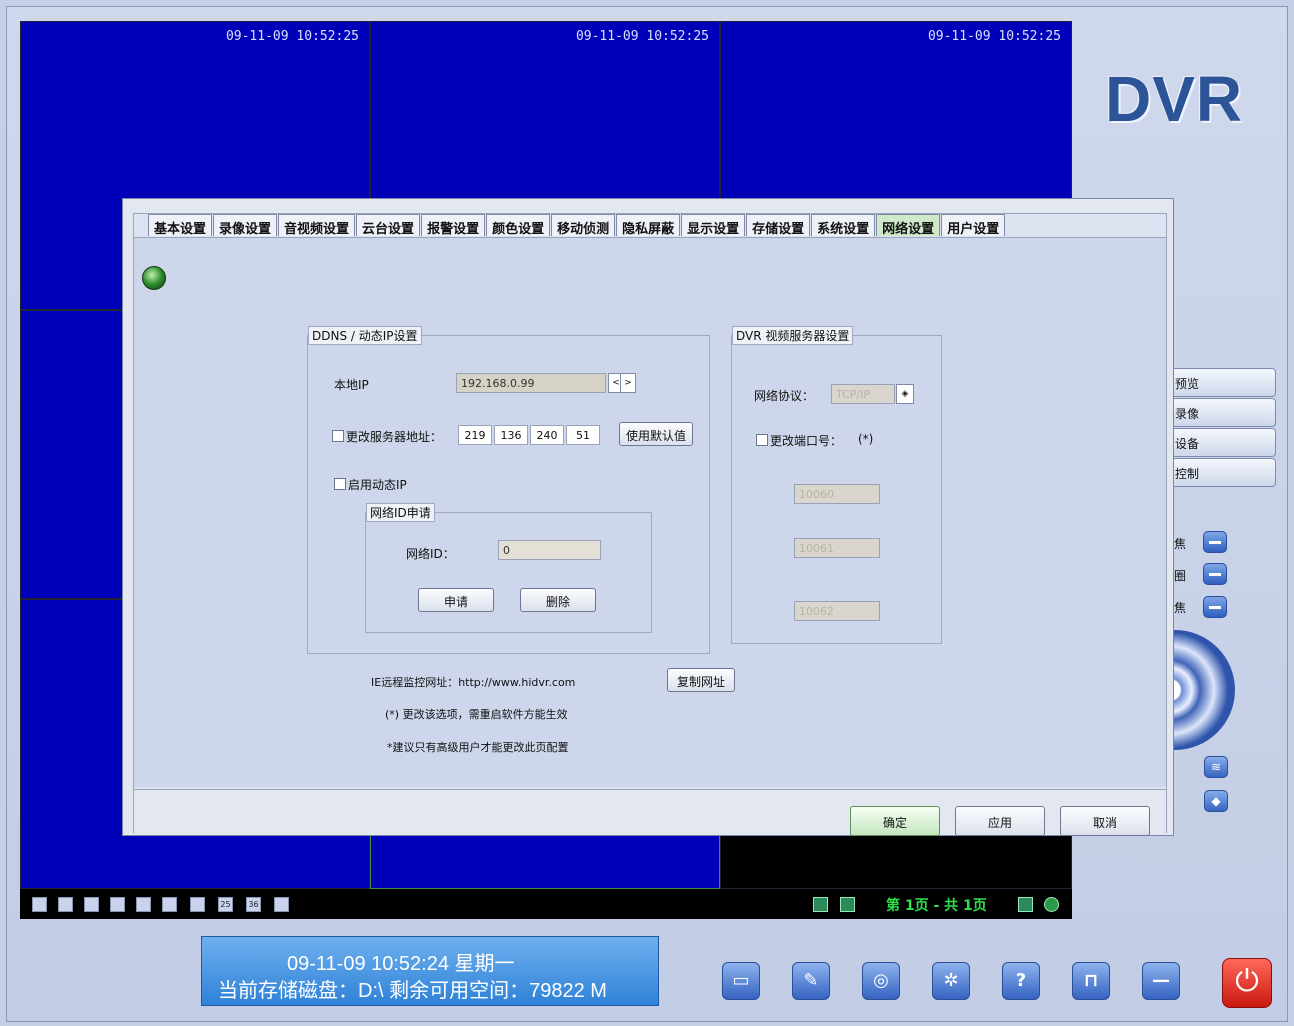 The image size is (1294, 1026). What do you see at coordinates (784, 396) in the screenshot?
I see `protocol-label: 网络协议：` at bounding box center [784, 396].